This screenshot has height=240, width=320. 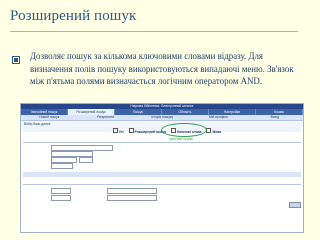 I want to click on highlight-note: простий пошук, so click(x=181, y=139).